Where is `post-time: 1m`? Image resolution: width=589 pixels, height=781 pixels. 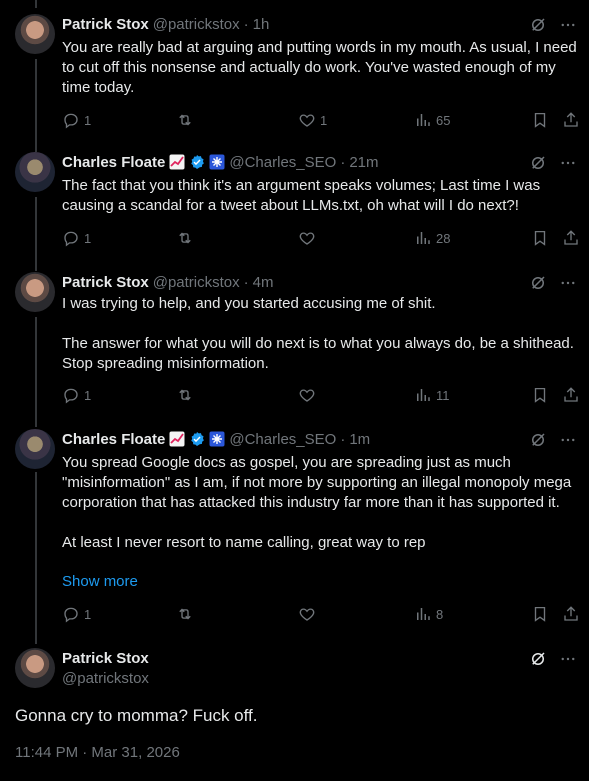 post-time: 1m is located at coordinates (359, 439).